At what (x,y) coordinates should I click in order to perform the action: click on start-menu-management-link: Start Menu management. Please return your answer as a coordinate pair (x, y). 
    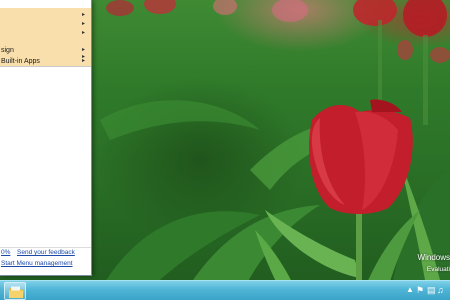
    Looking at the image, I should click on (37, 264).